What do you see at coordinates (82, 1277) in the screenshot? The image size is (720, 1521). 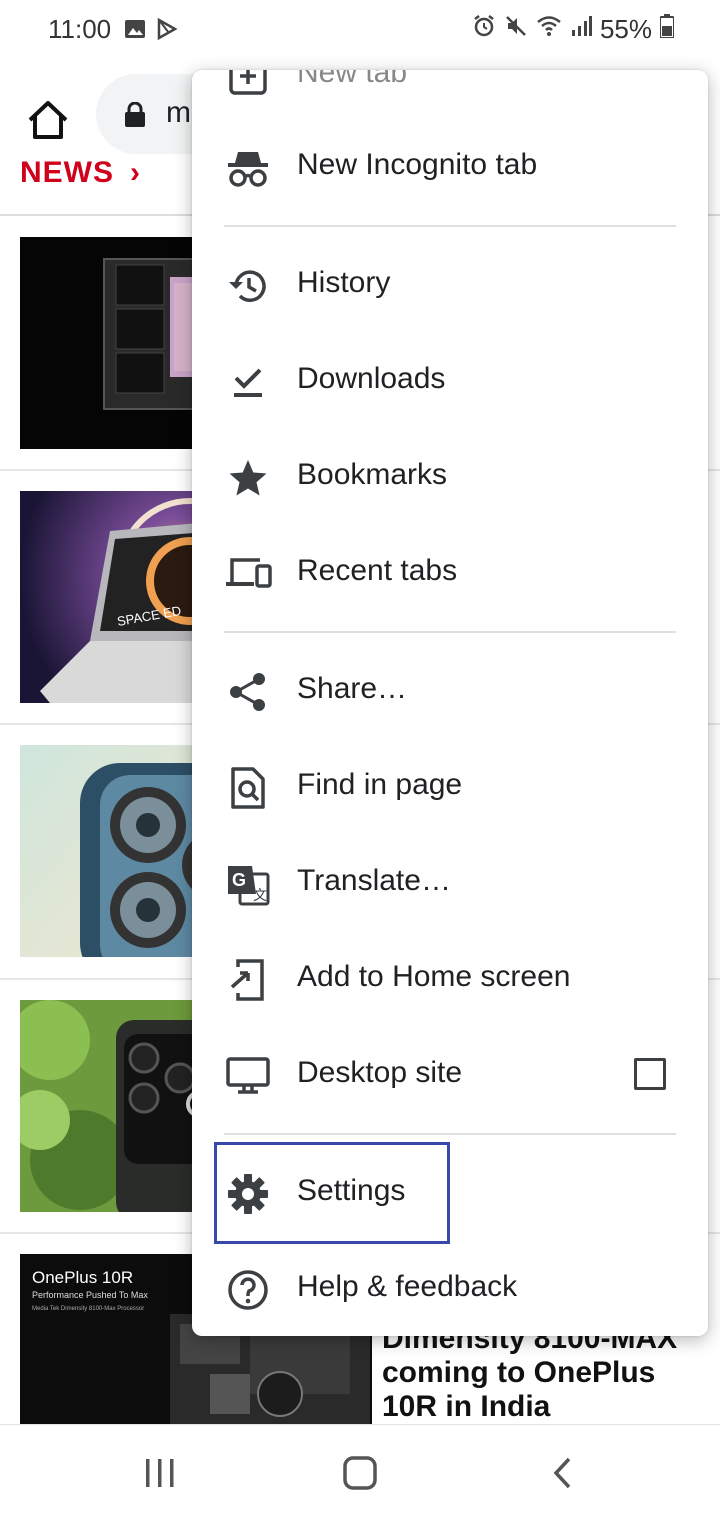 I see `thumbnail-brand: OnePlus 10R` at bounding box center [82, 1277].